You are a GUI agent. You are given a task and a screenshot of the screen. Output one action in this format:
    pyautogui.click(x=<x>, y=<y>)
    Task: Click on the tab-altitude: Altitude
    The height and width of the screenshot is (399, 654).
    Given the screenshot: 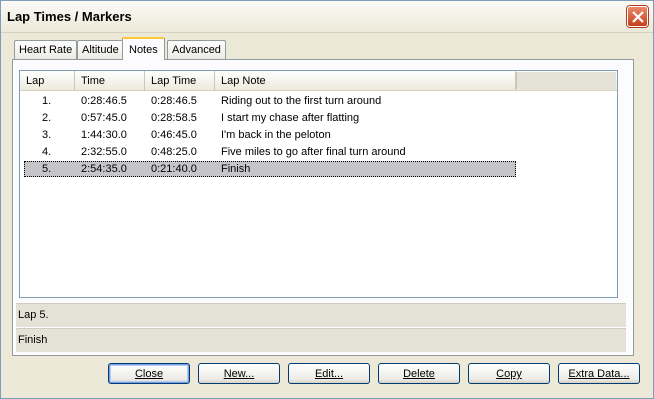 What is the action you would take?
    pyautogui.click(x=100, y=49)
    